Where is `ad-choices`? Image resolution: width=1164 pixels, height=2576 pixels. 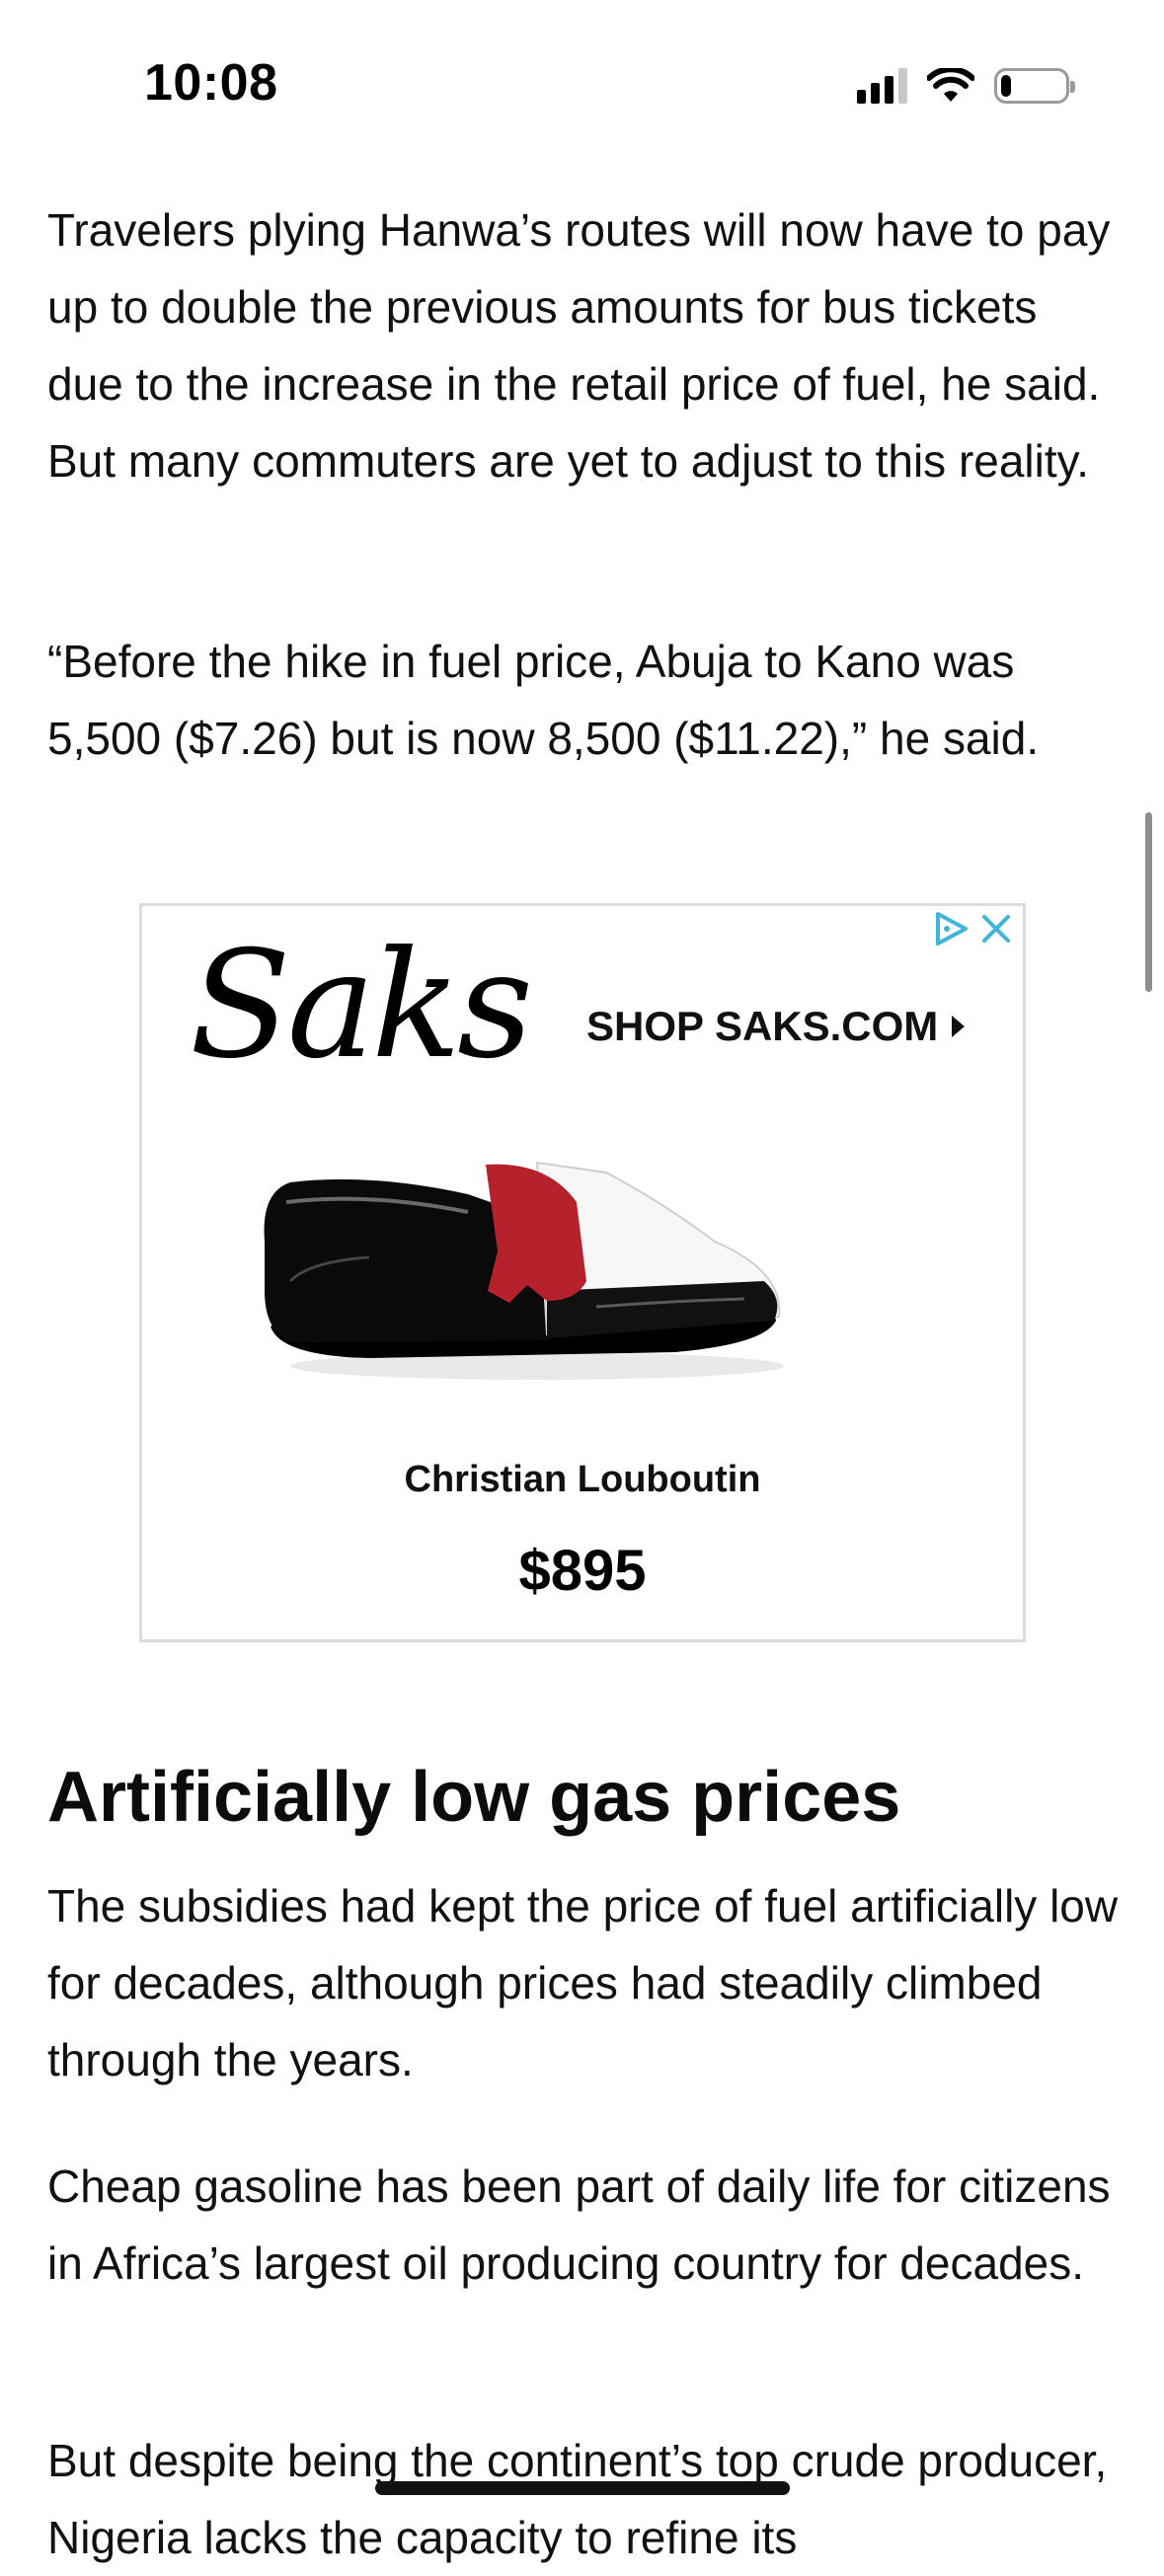
ad-choices is located at coordinates (972, 928).